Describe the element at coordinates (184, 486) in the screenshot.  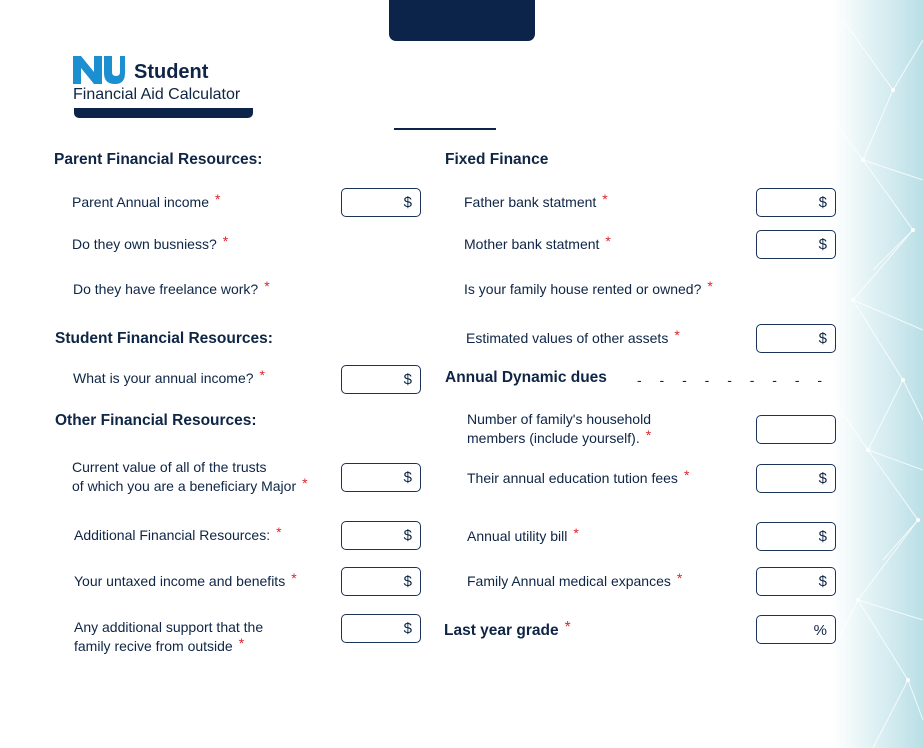
I see `label-line-2: of which you are a beneficiary Major` at that location.